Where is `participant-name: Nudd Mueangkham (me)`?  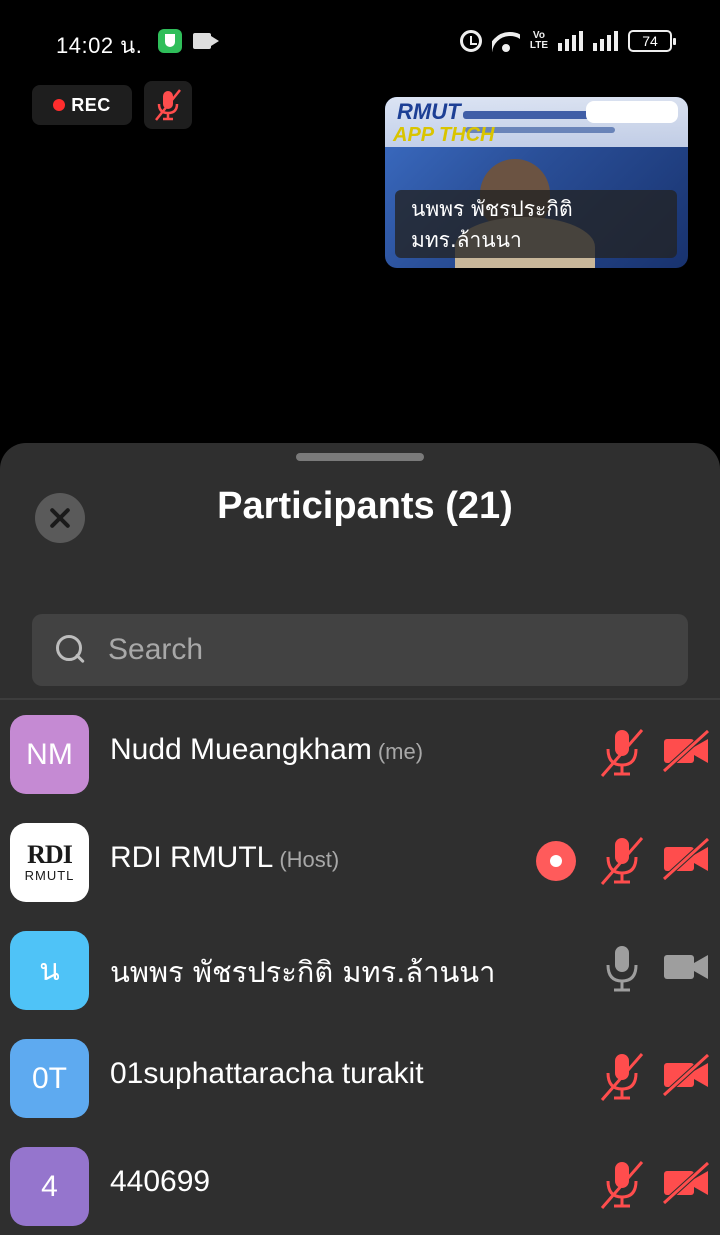
participant-name: Nudd Mueangkham (me) is located at coordinates (267, 749).